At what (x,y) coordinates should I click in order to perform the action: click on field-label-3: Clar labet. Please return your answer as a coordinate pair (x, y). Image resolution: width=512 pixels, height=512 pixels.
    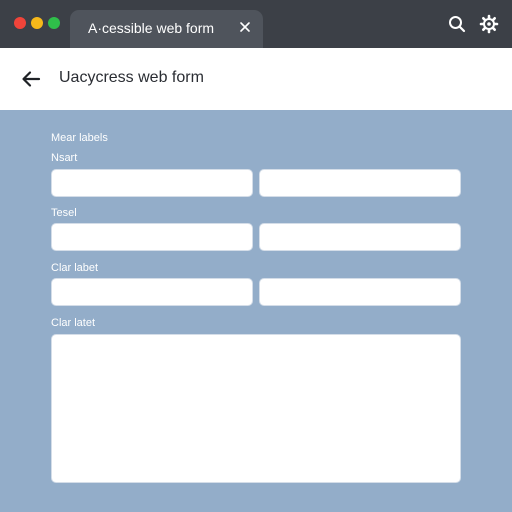
    Looking at the image, I should click on (75, 268).